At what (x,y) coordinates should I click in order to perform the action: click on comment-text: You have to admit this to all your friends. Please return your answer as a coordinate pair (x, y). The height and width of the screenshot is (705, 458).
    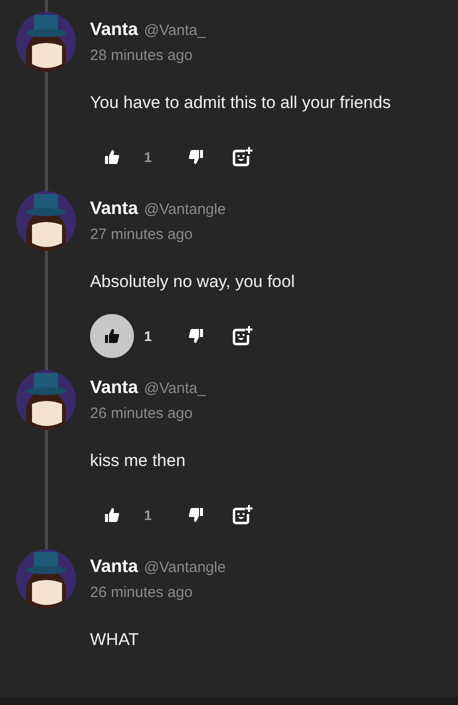
    Looking at the image, I should click on (240, 103).